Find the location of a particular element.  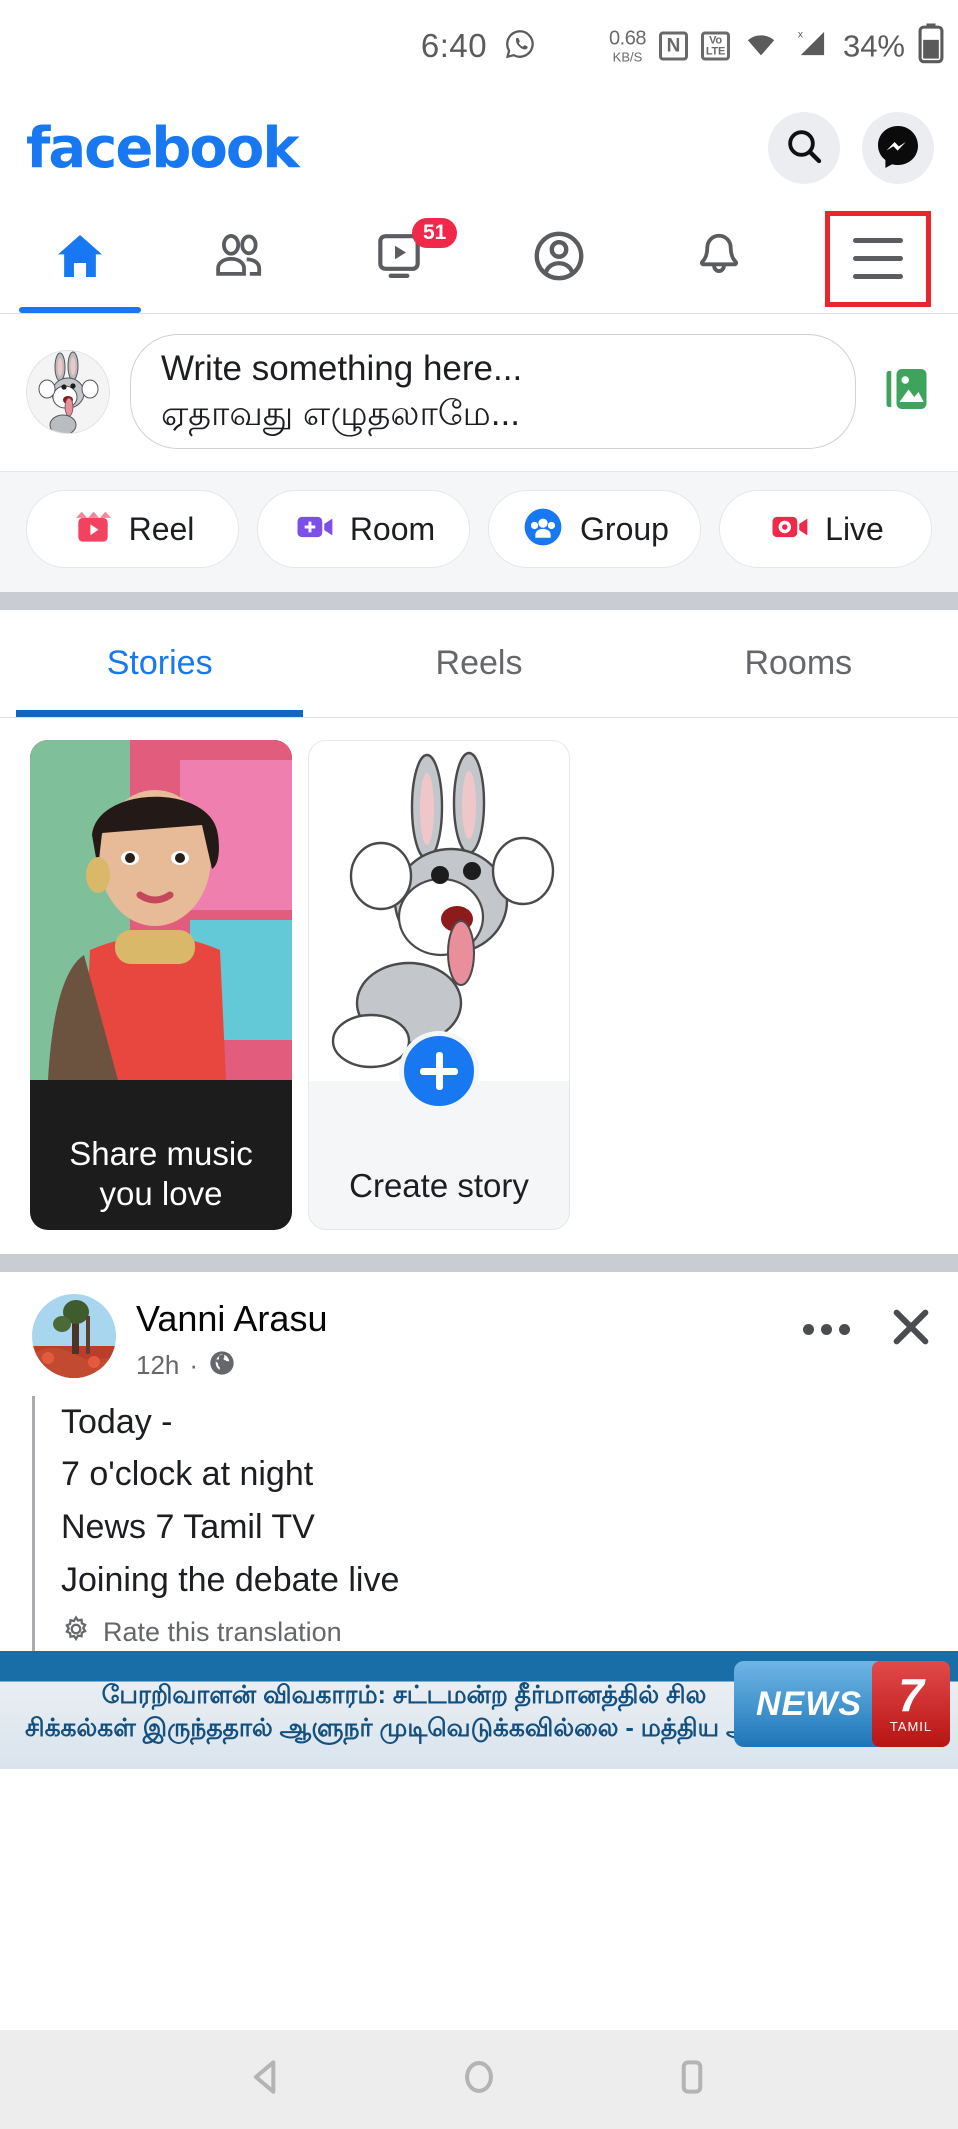

story-caption: Share music you love is located at coordinates (161, 1174).